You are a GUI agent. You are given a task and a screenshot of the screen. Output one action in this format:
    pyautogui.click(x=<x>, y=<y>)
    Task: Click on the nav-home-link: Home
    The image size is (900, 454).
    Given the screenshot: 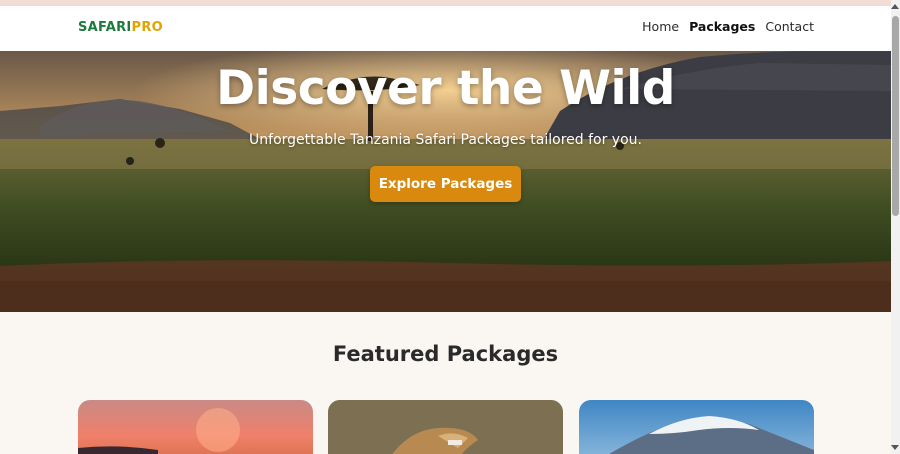 What is the action you would take?
    pyautogui.click(x=660, y=26)
    